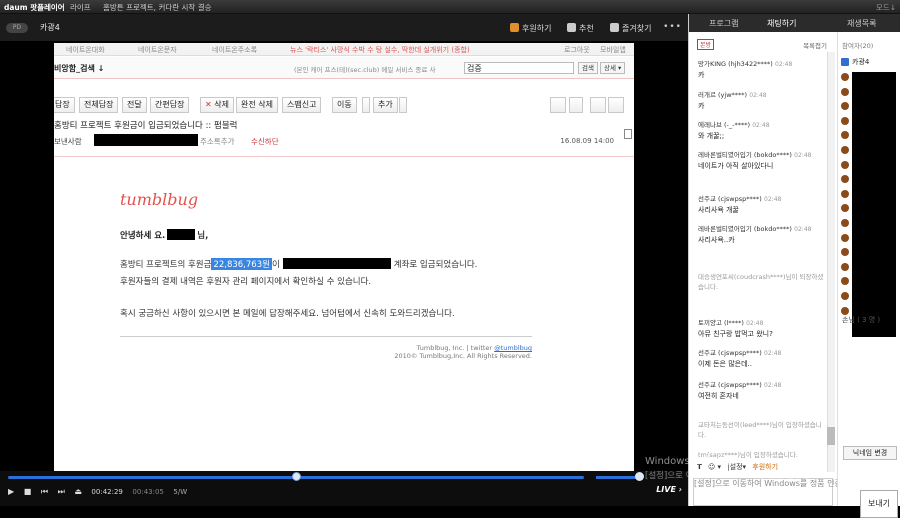  What do you see at coordinates (558, 105) in the screenshot?
I see `print-icon` at bounding box center [558, 105].